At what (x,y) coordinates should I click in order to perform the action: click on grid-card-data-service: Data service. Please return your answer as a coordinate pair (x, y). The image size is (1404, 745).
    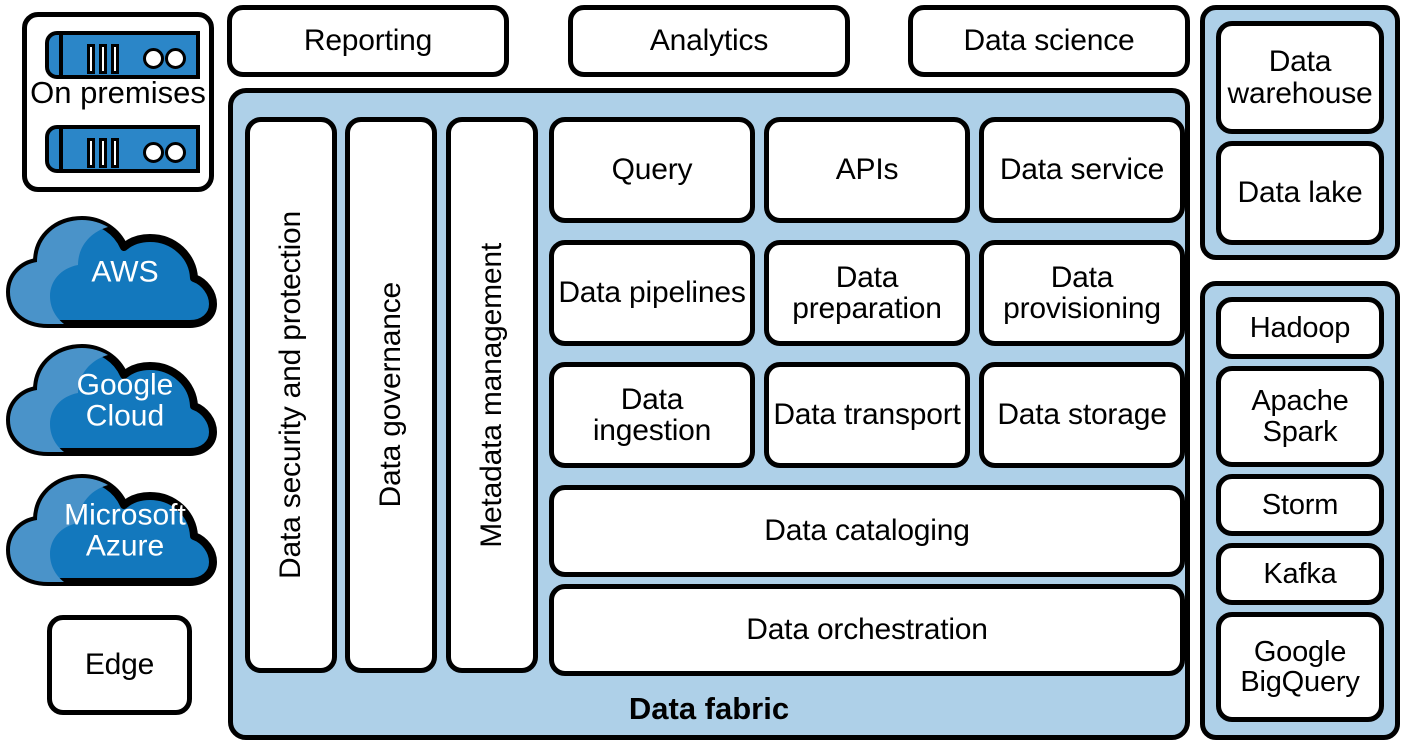
    Looking at the image, I should click on (1082, 170).